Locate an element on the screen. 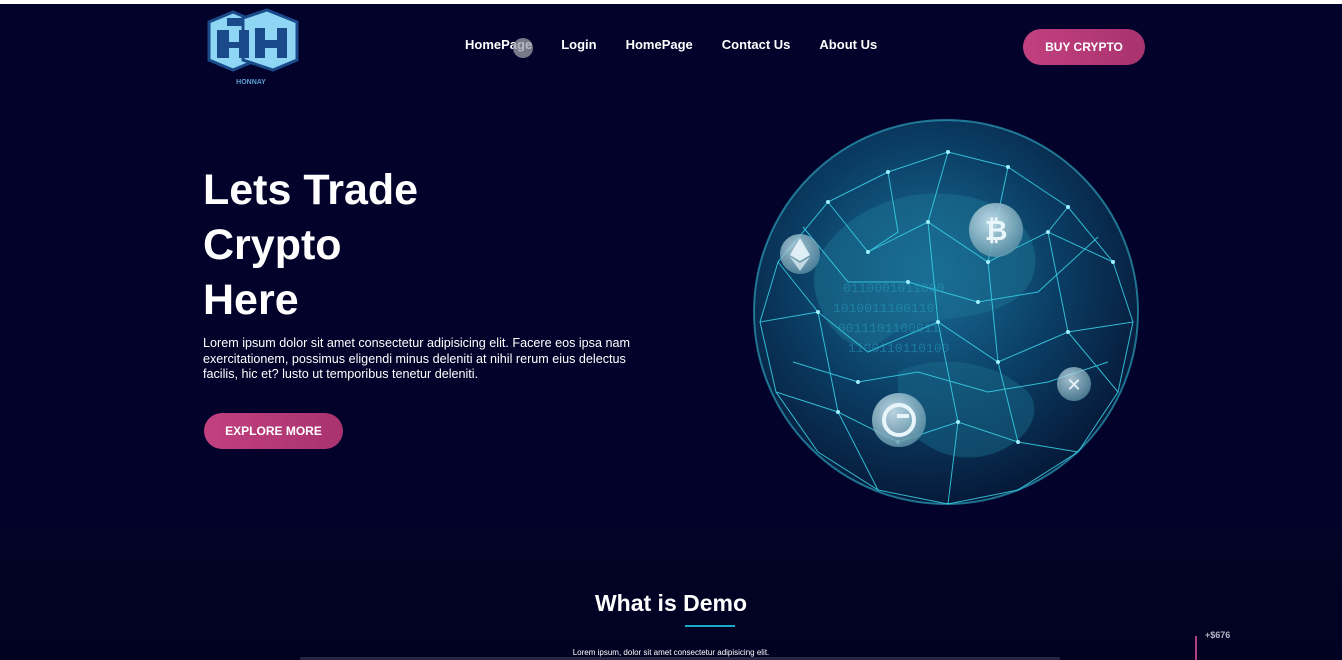 This screenshot has height=660, width=1342. hero-title-line: Crypto is located at coordinates (272, 245).